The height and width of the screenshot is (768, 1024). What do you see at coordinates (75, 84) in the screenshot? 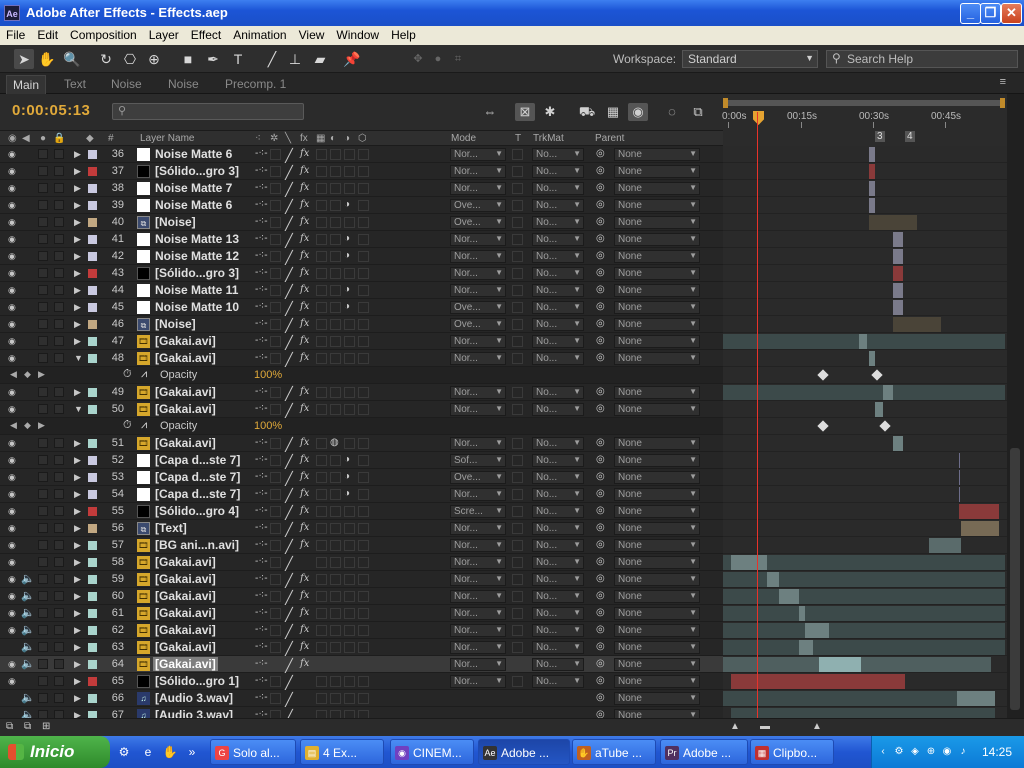
I see `tab-text: Text` at bounding box center [75, 84].